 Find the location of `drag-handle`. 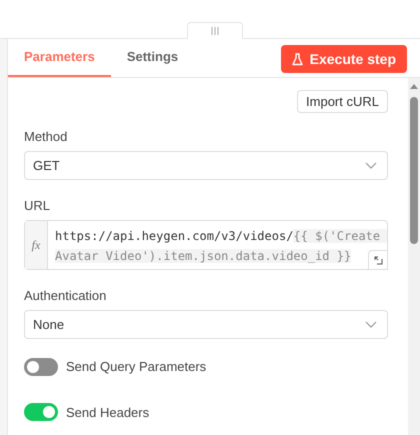

drag-handle is located at coordinates (215, 30).